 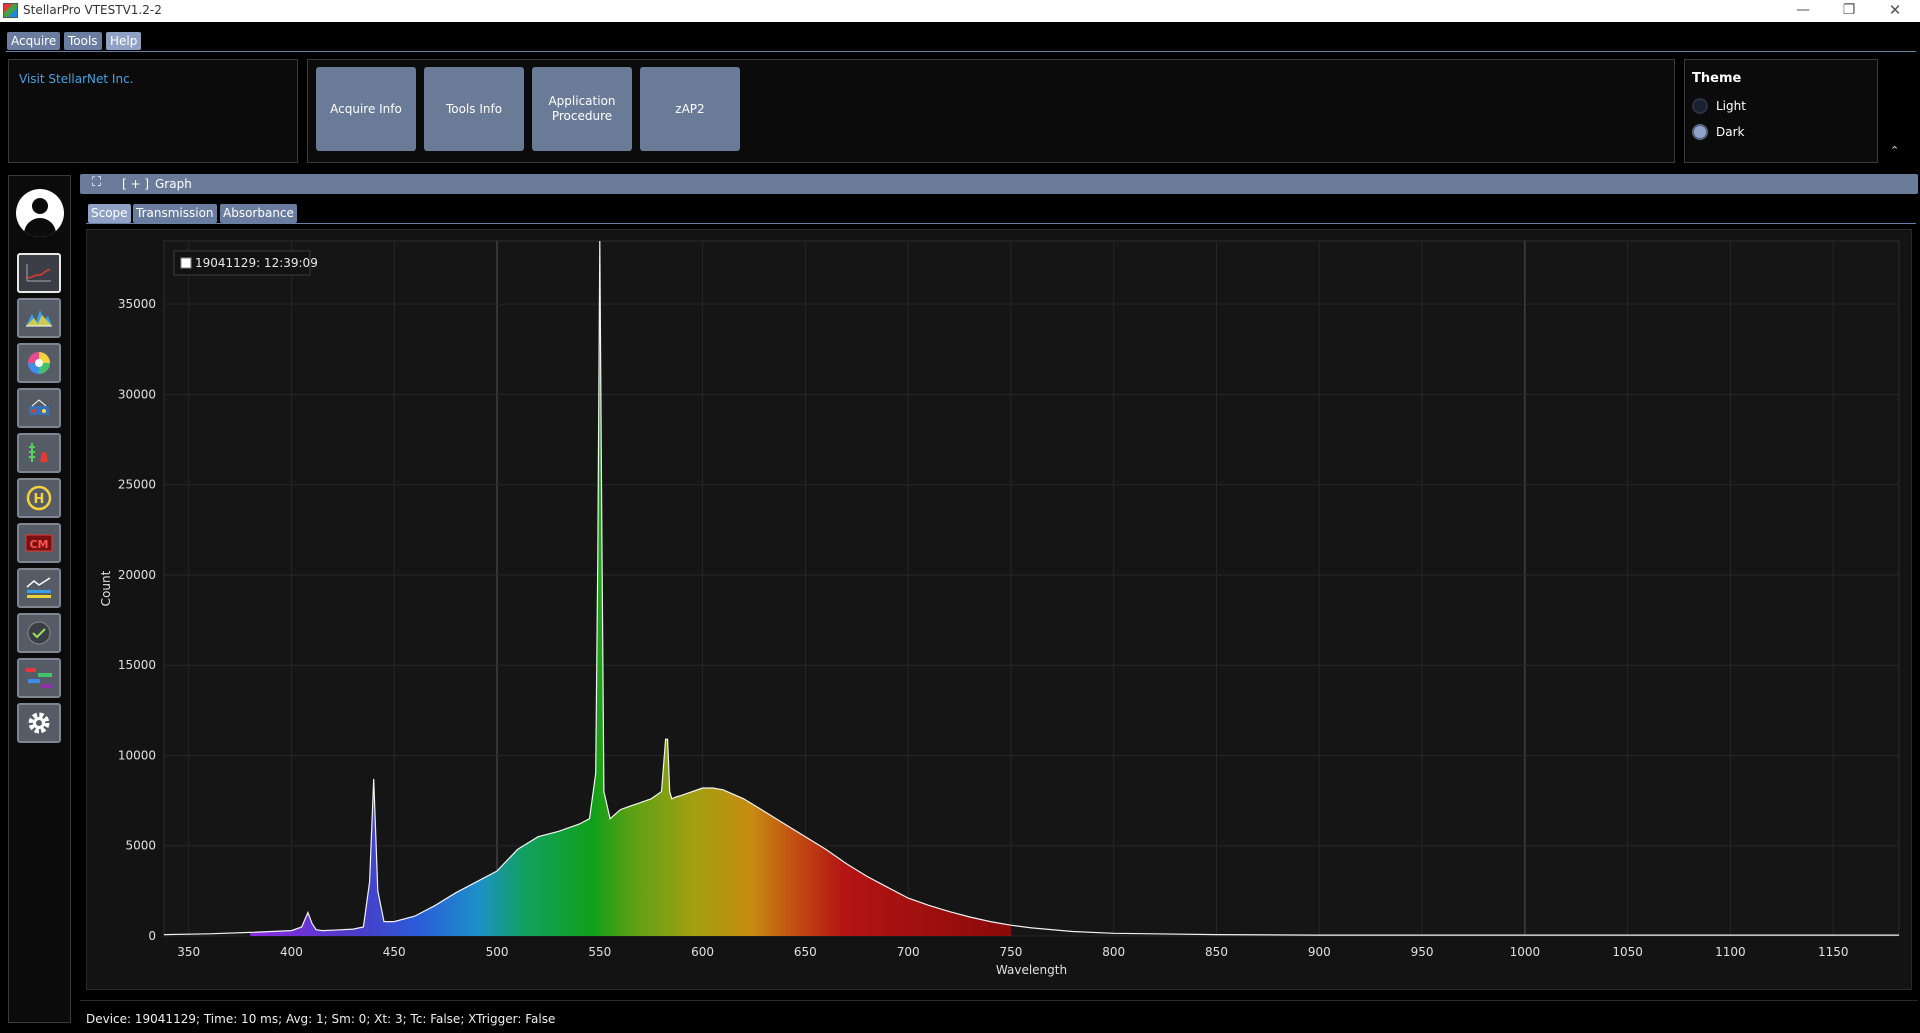 I want to click on light-radio-label: Light, so click(x=1731, y=106).